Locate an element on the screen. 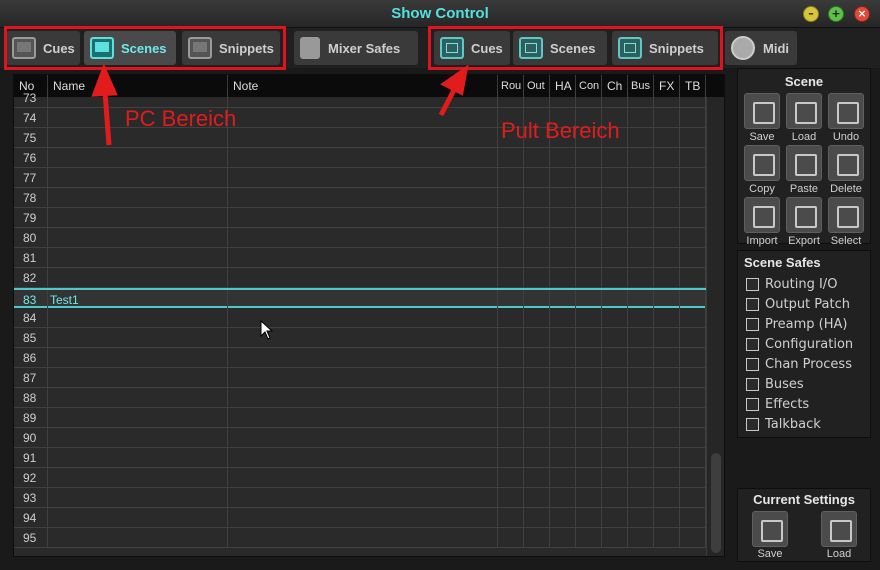  scene-panel-title: Scene is located at coordinates (804, 81).